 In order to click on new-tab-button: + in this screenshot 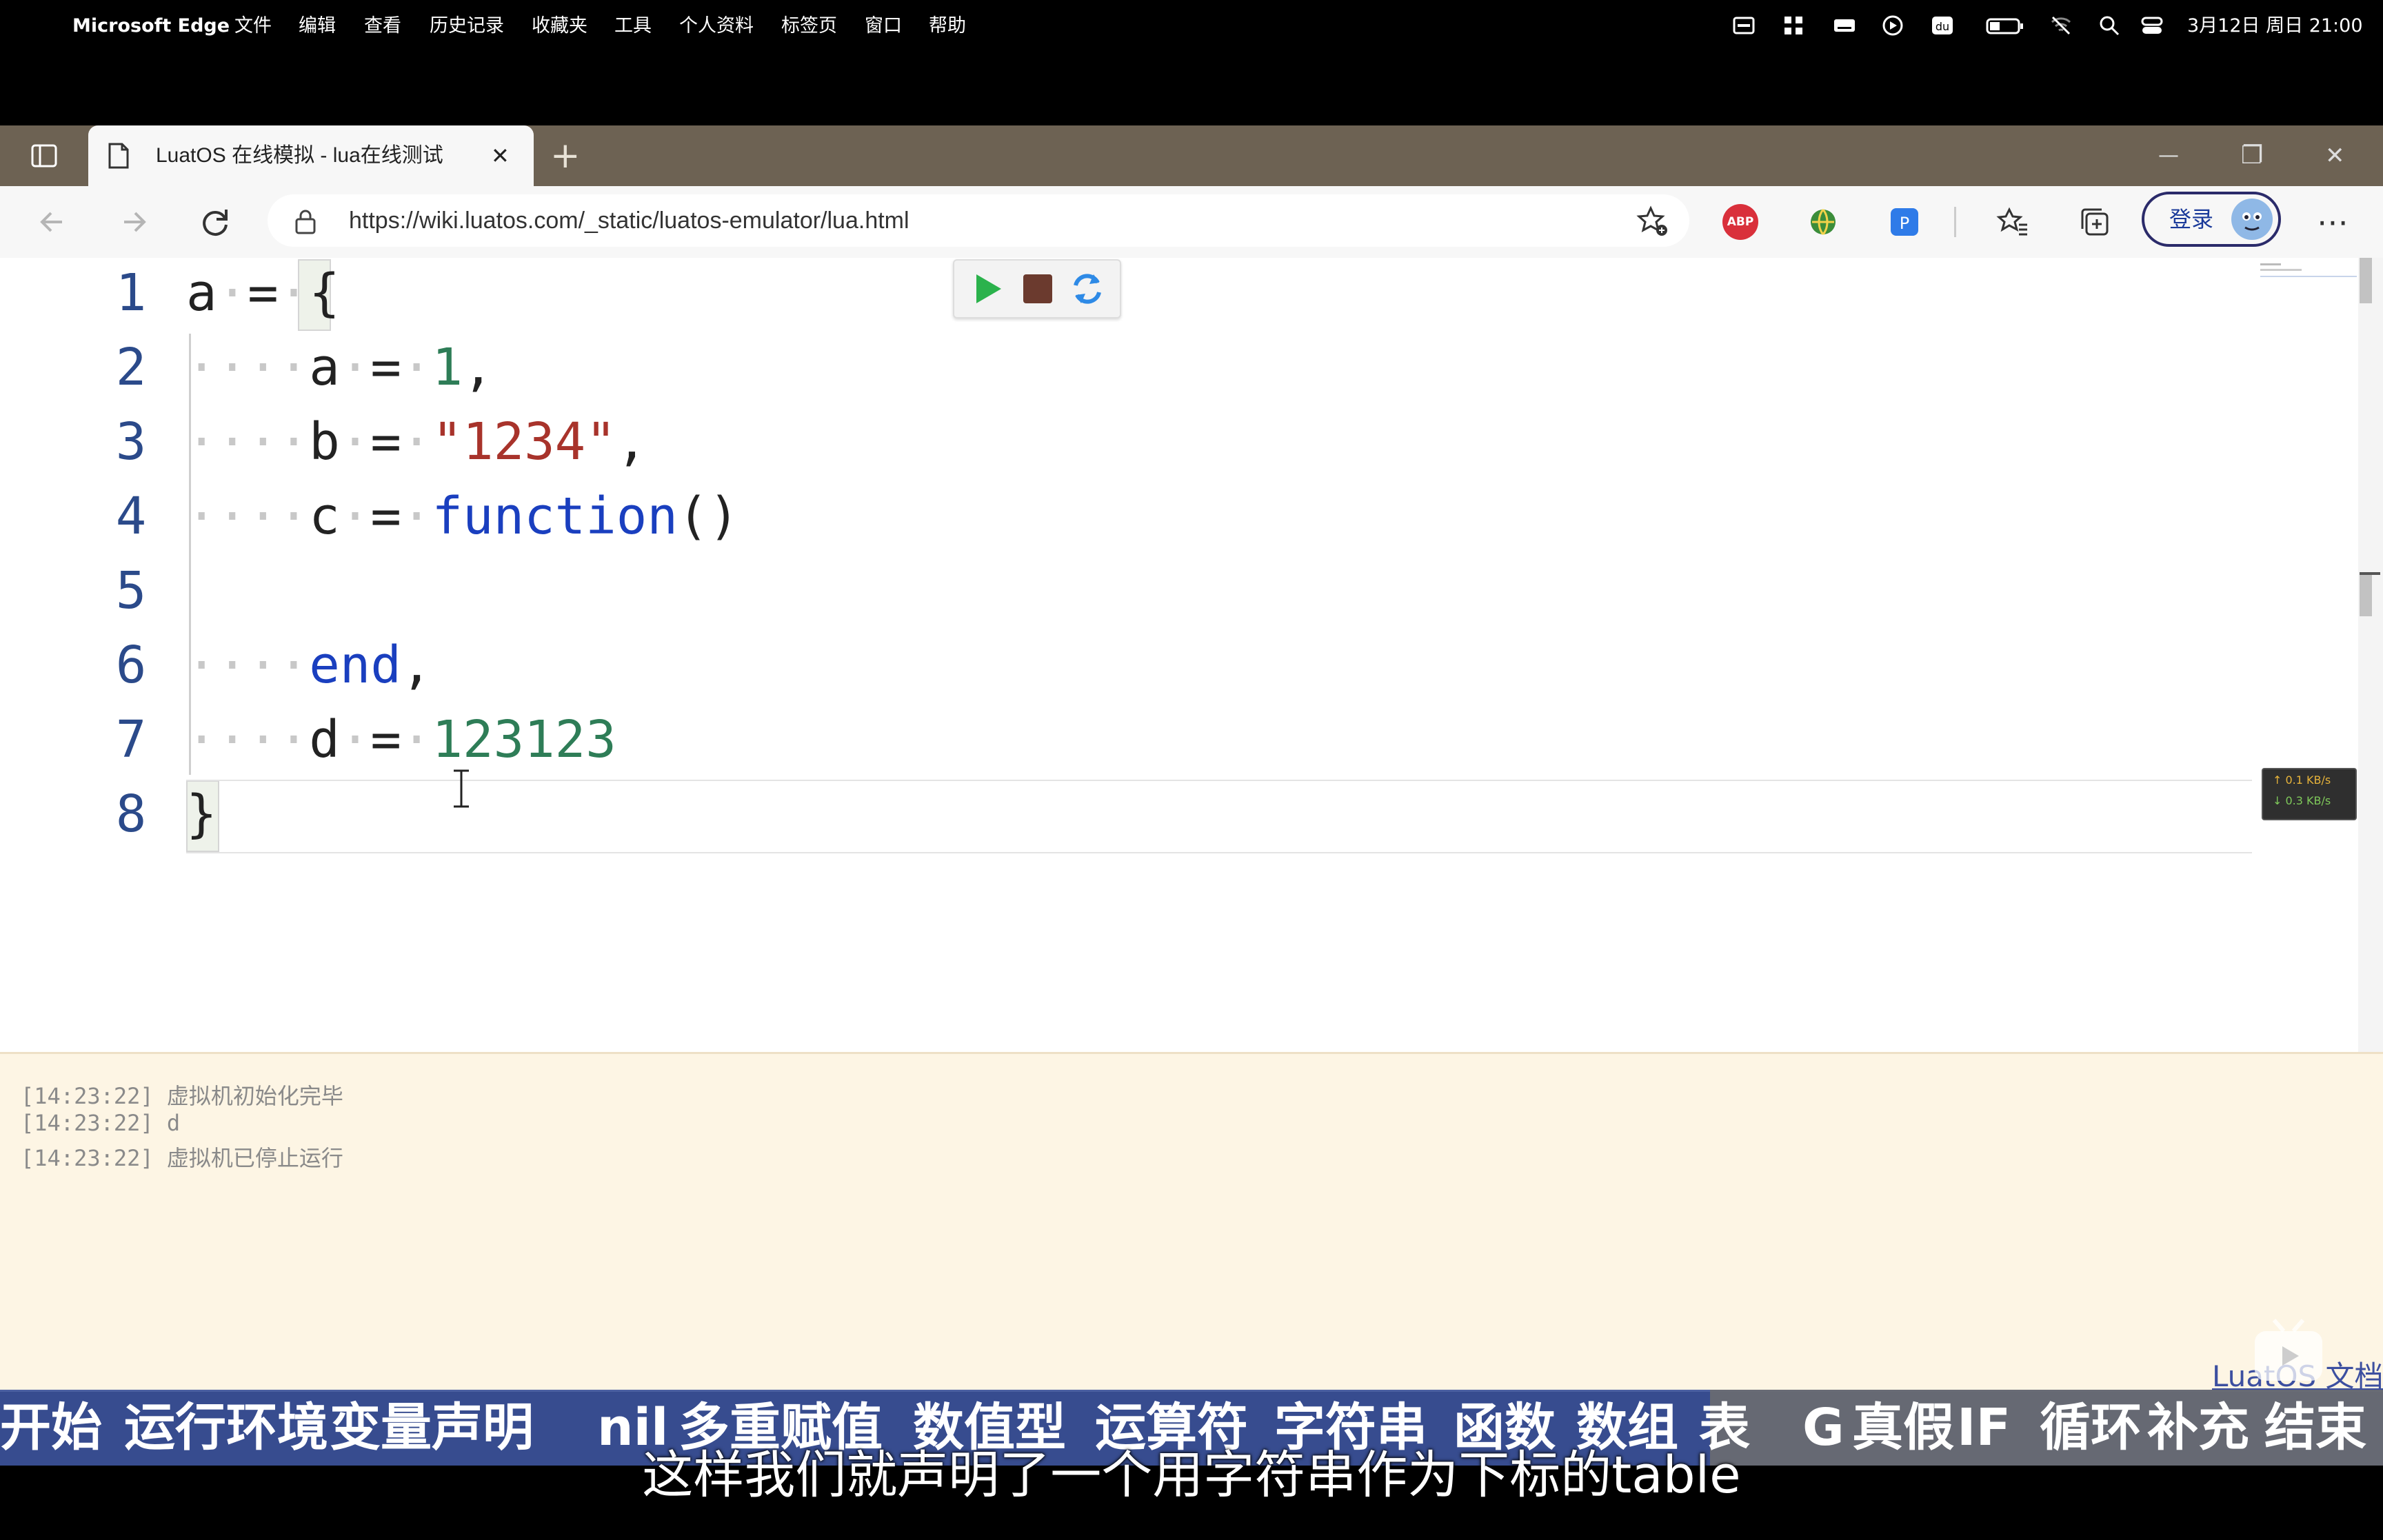, I will do `click(565, 156)`.